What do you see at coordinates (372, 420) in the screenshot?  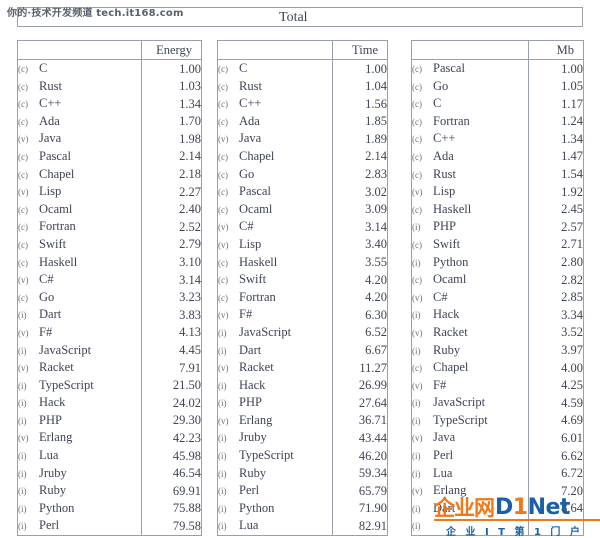 I see `metric-value: 36.71` at bounding box center [372, 420].